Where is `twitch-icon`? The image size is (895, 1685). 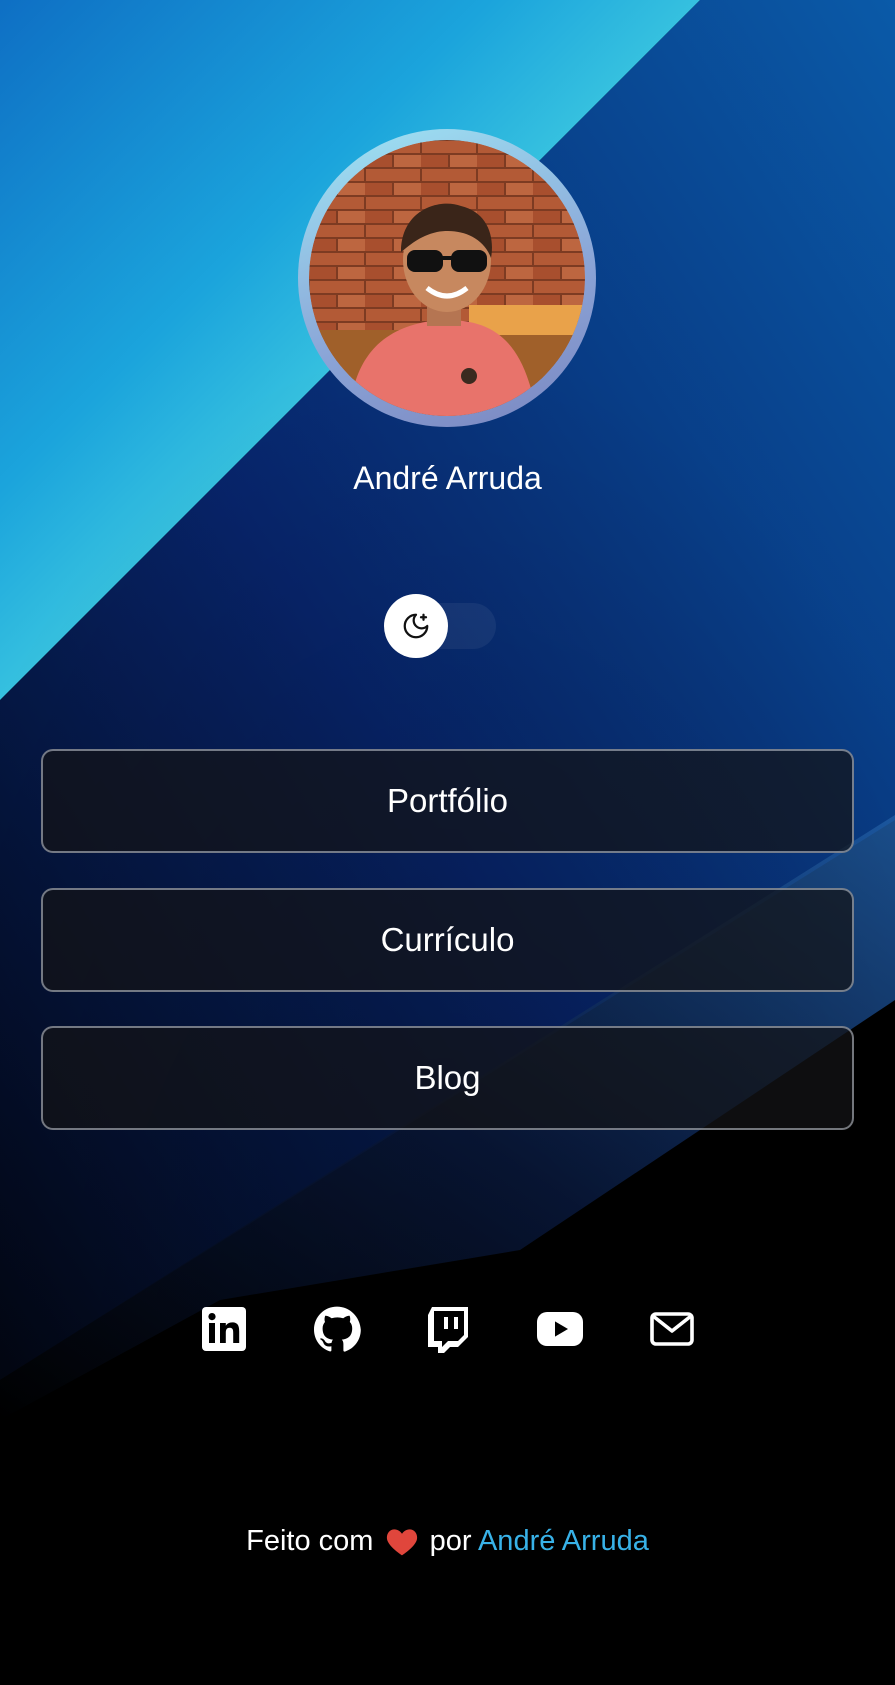
twitch-icon is located at coordinates (448, 1329).